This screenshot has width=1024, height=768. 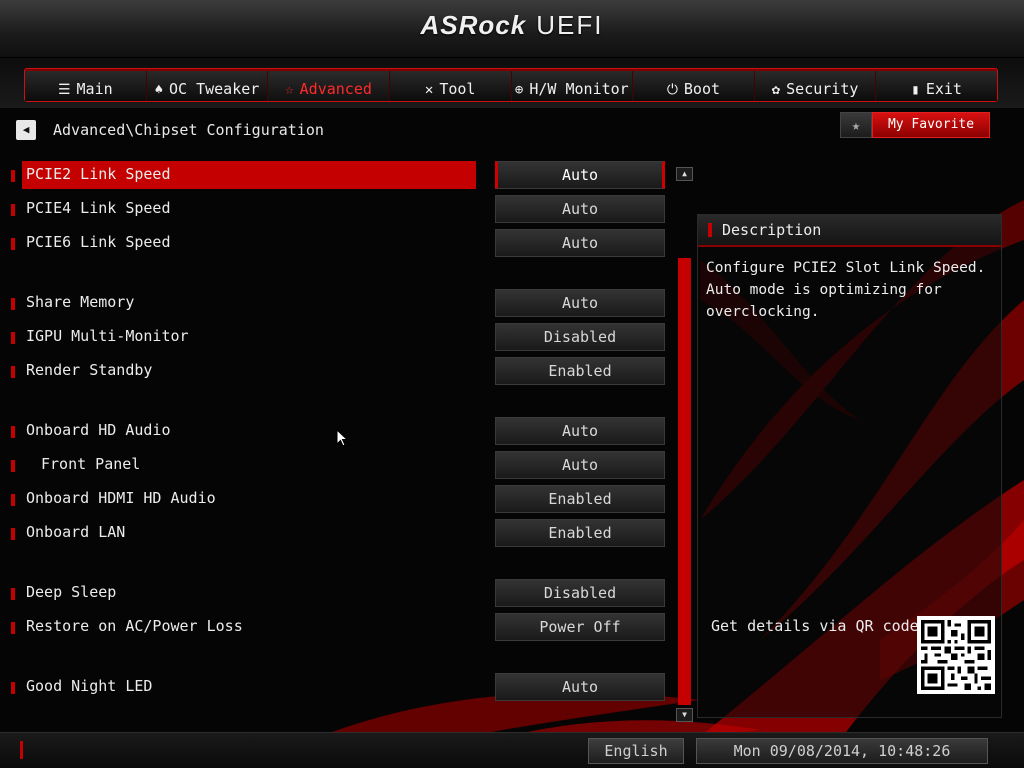 I want to click on setting-row-igpu-multi-monitor: IGPU Multi-Monitor Disabled, so click(x=335, y=337).